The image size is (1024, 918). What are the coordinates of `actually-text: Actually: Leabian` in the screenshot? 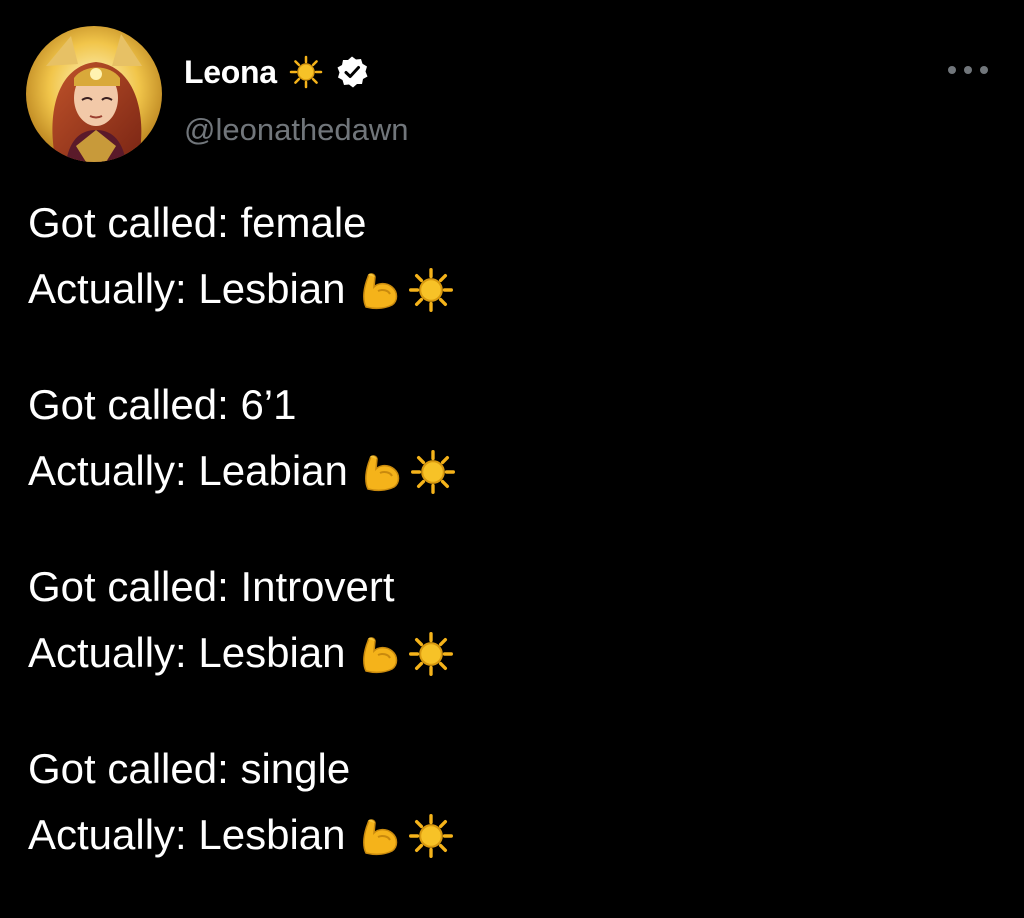 It's located at (188, 470).